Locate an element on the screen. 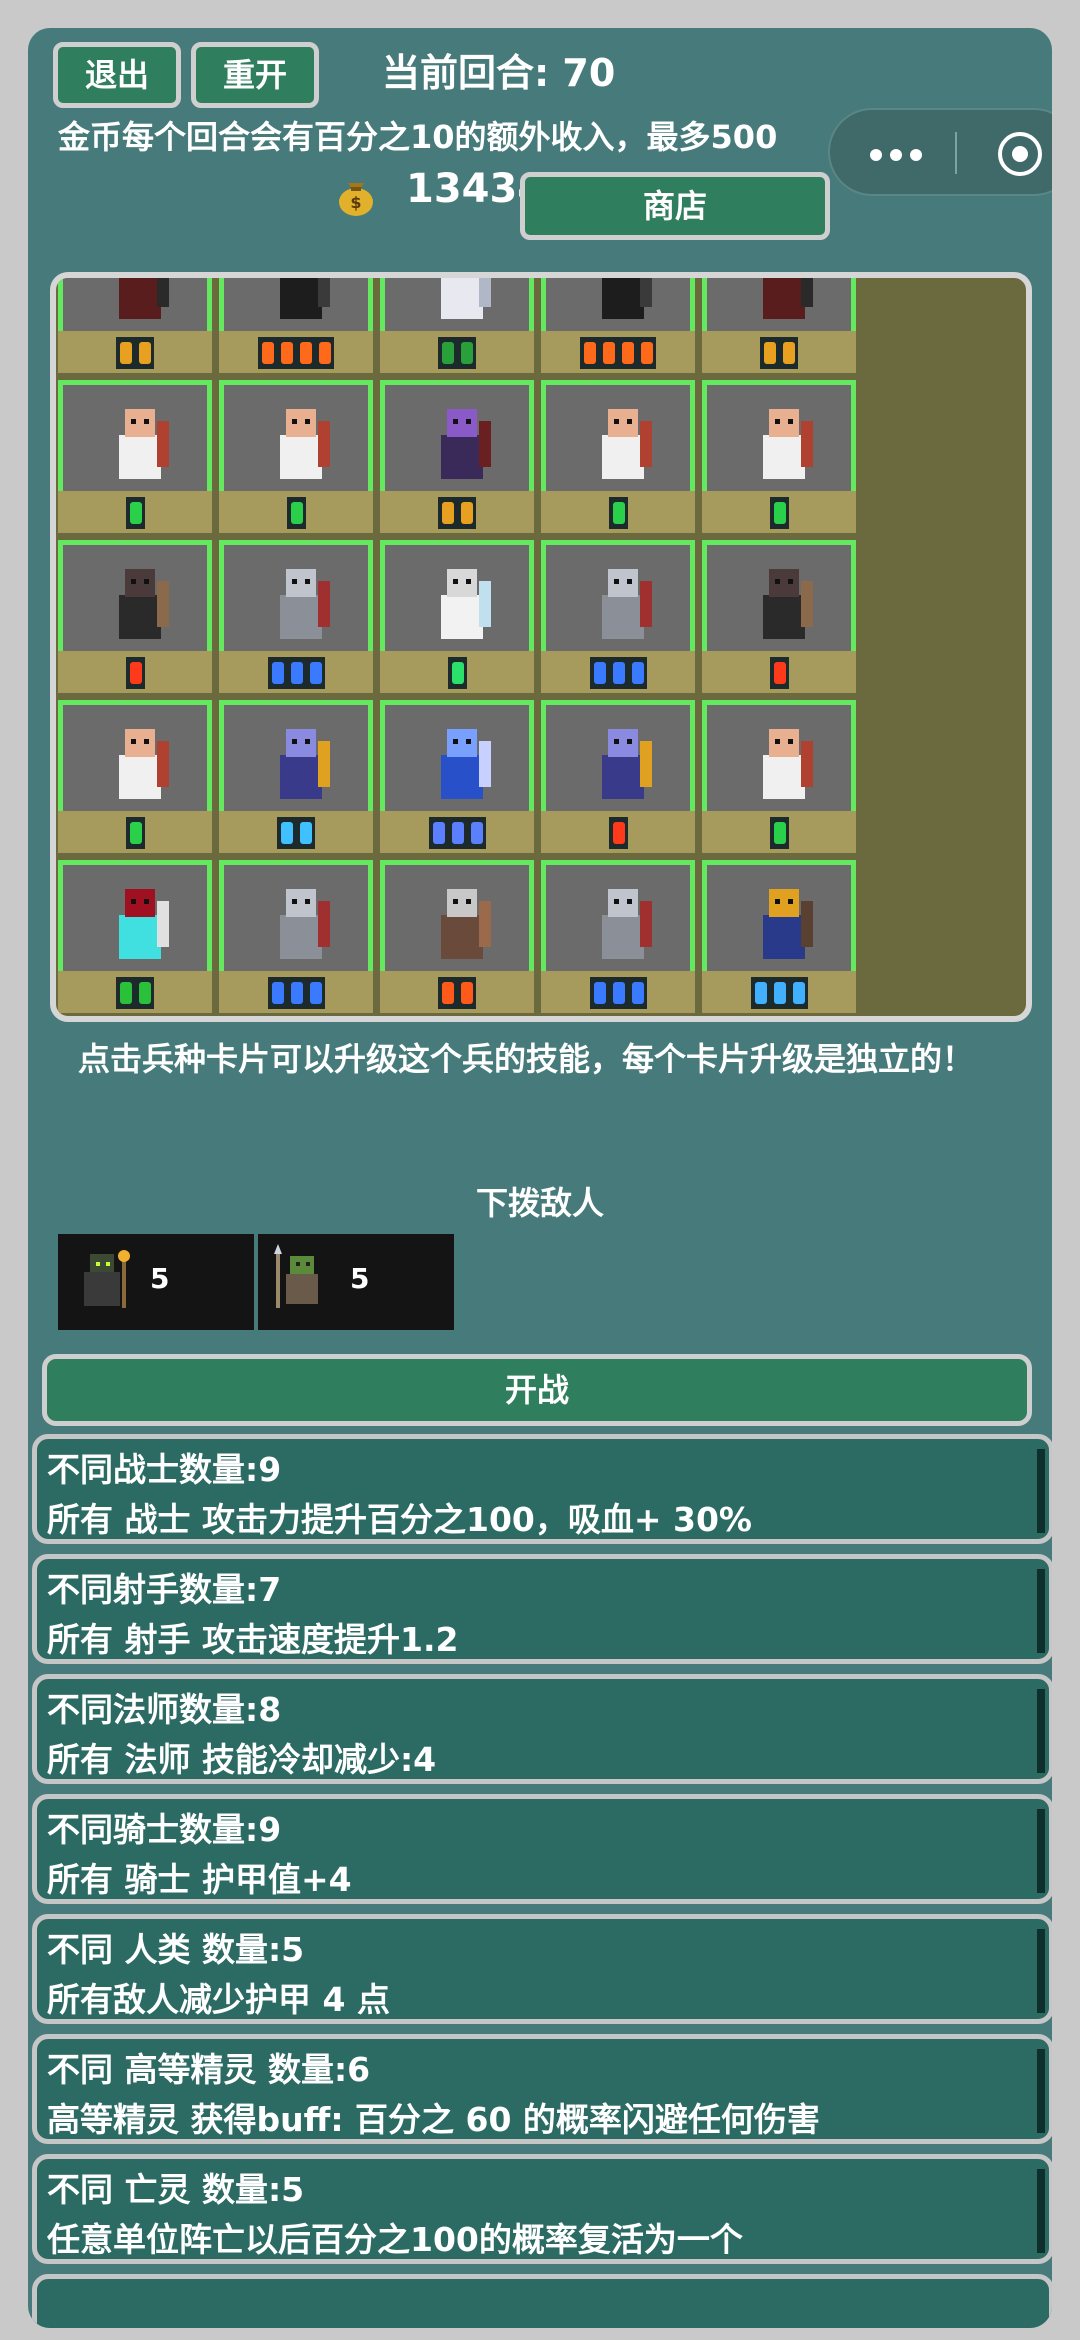 This screenshot has height=2340, width=1080. blue-dragon-icon is located at coordinates (466, 764).